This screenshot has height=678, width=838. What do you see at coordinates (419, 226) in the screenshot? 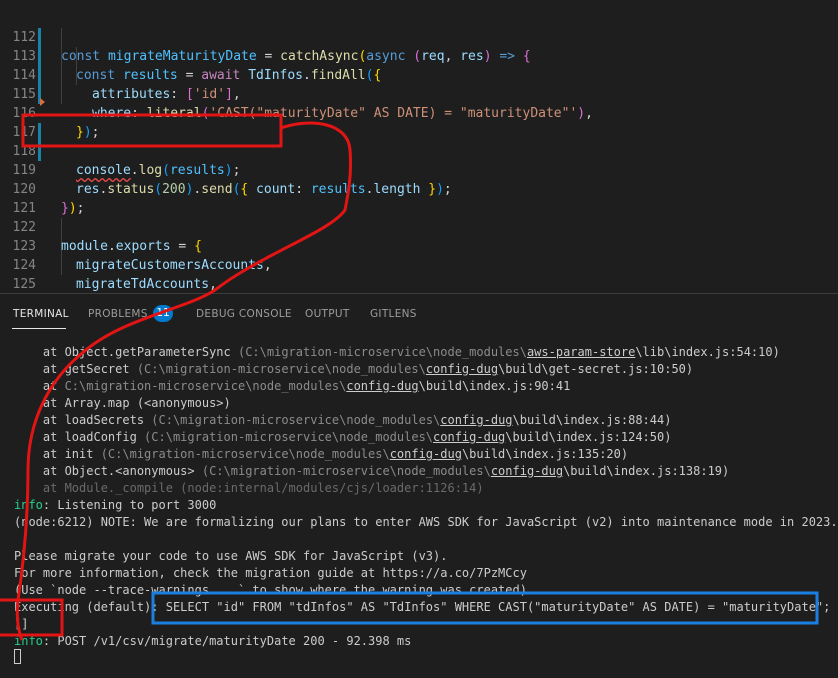
I see `code-line: 122 module.exports = {` at bounding box center [419, 226].